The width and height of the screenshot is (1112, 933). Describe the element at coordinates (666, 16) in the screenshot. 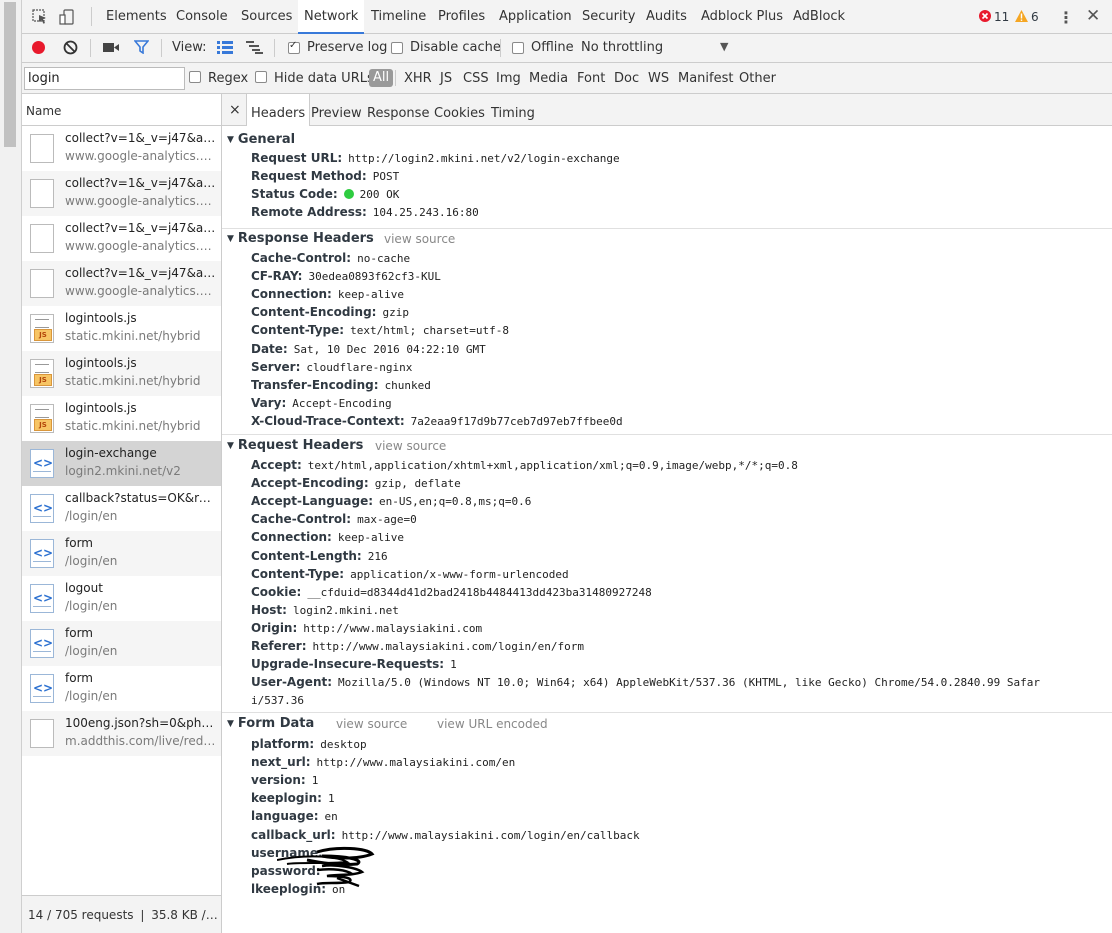

I see `tab-audits: Audits` at that location.